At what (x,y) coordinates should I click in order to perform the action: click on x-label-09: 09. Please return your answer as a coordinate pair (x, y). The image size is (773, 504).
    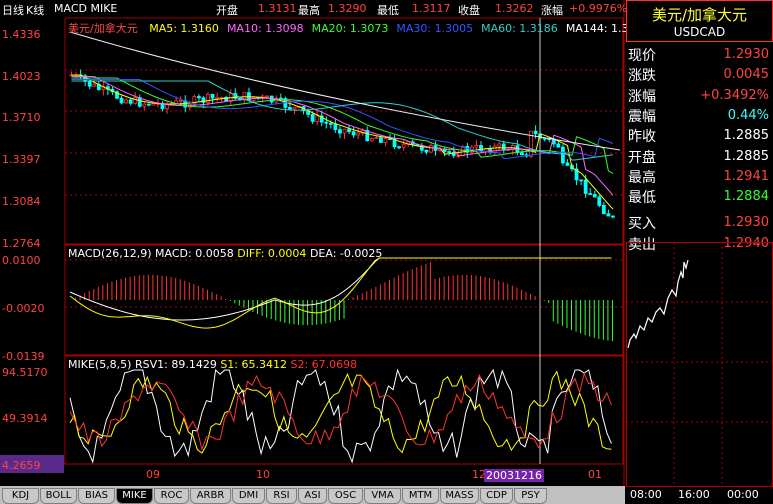
    Looking at the image, I should click on (153, 474).